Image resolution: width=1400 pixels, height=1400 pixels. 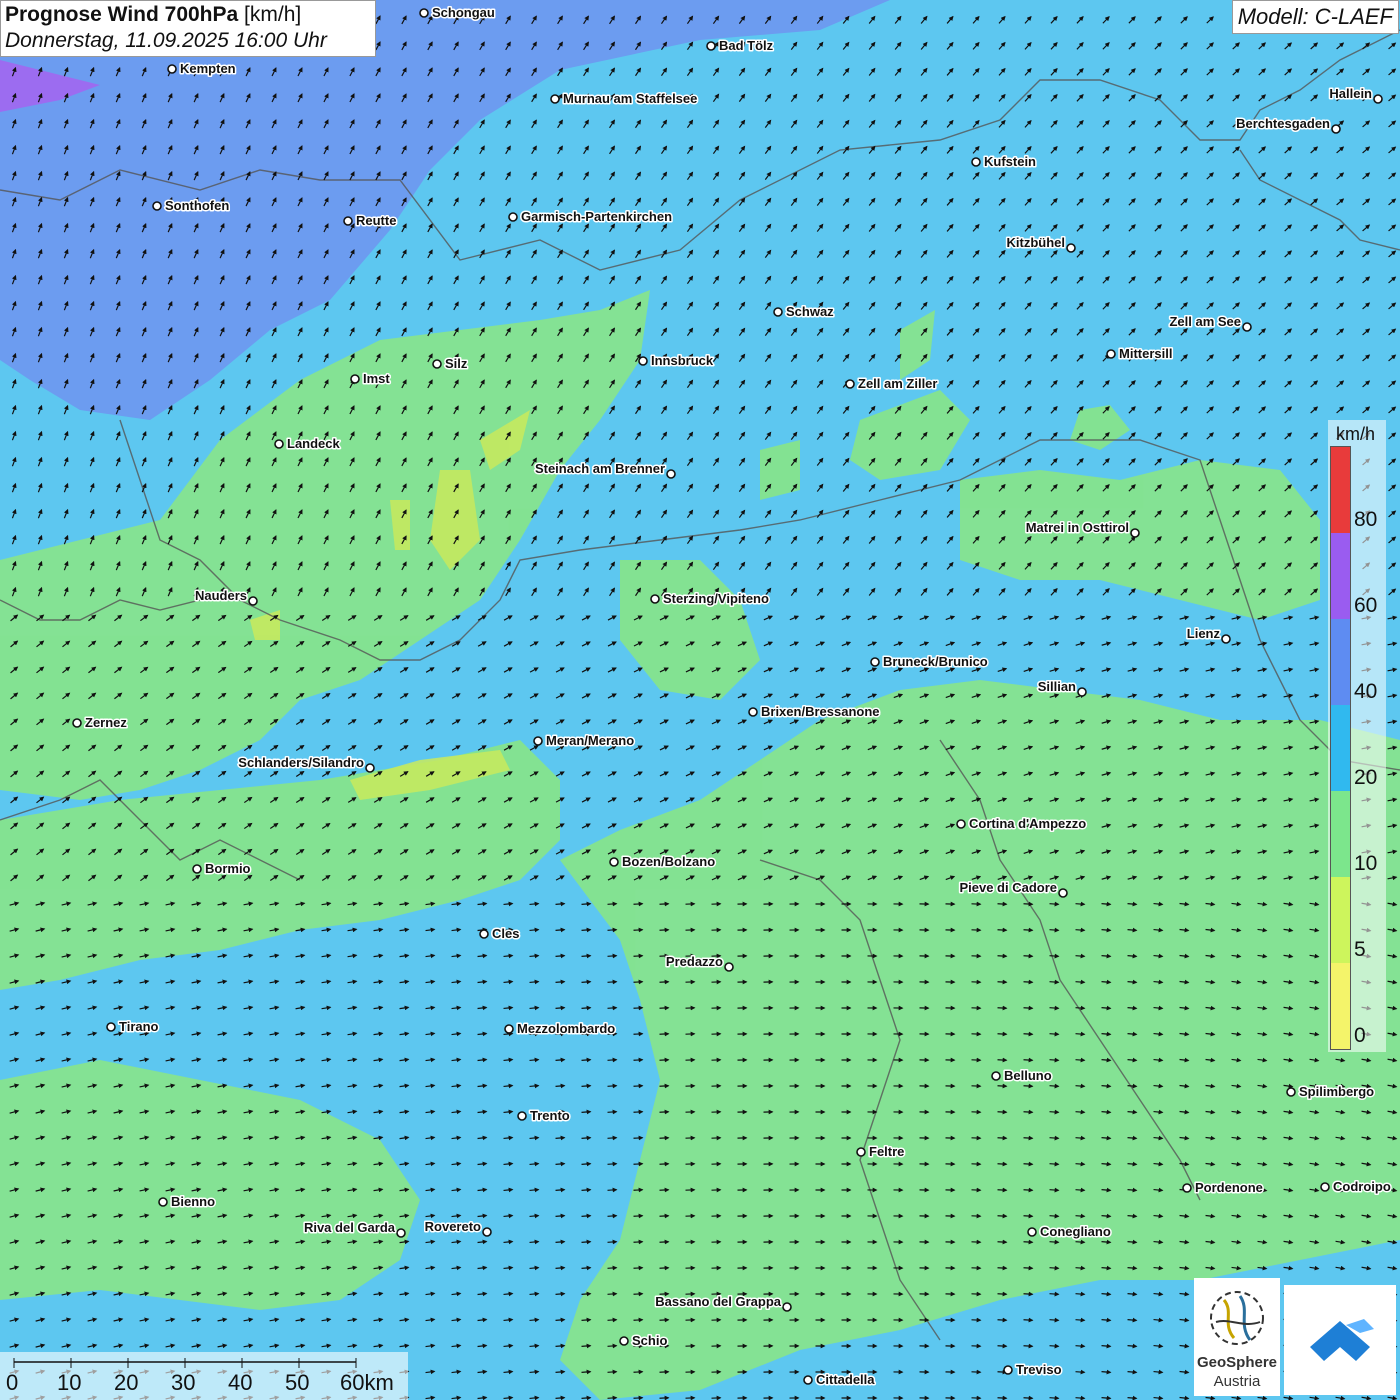 What do you see at coordinates (1237, 1318) in the screenshot?
I see `geosphere-emblem-icon` at bounding box center [1237, 1318].